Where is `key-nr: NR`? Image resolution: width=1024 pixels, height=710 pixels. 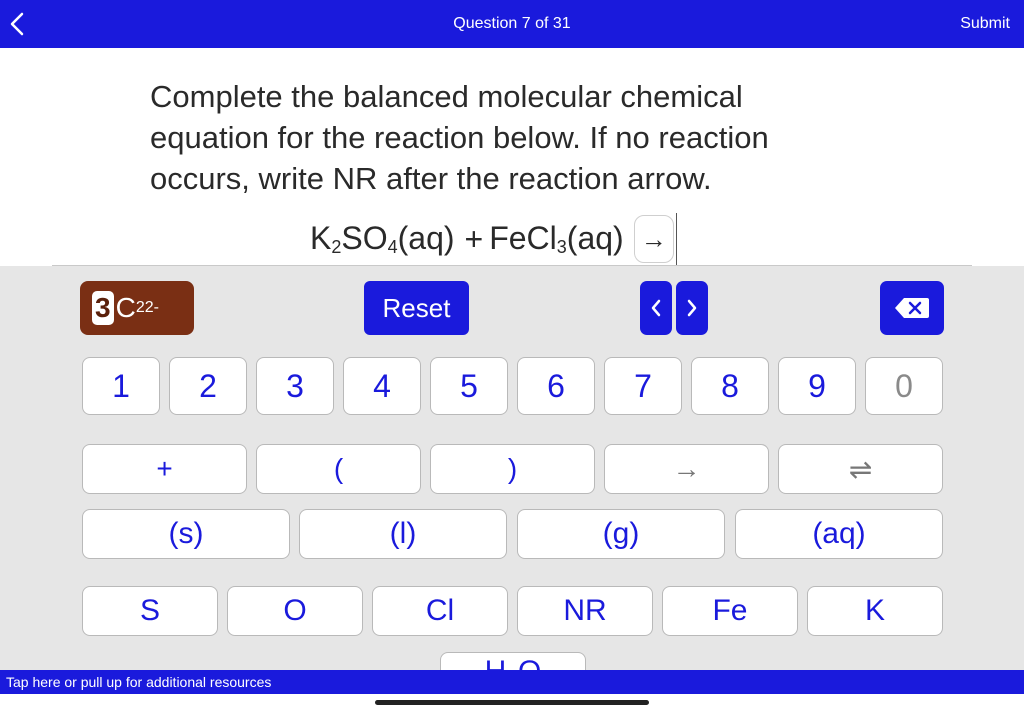
key-nr: NR is located at coordinates (585, 611).